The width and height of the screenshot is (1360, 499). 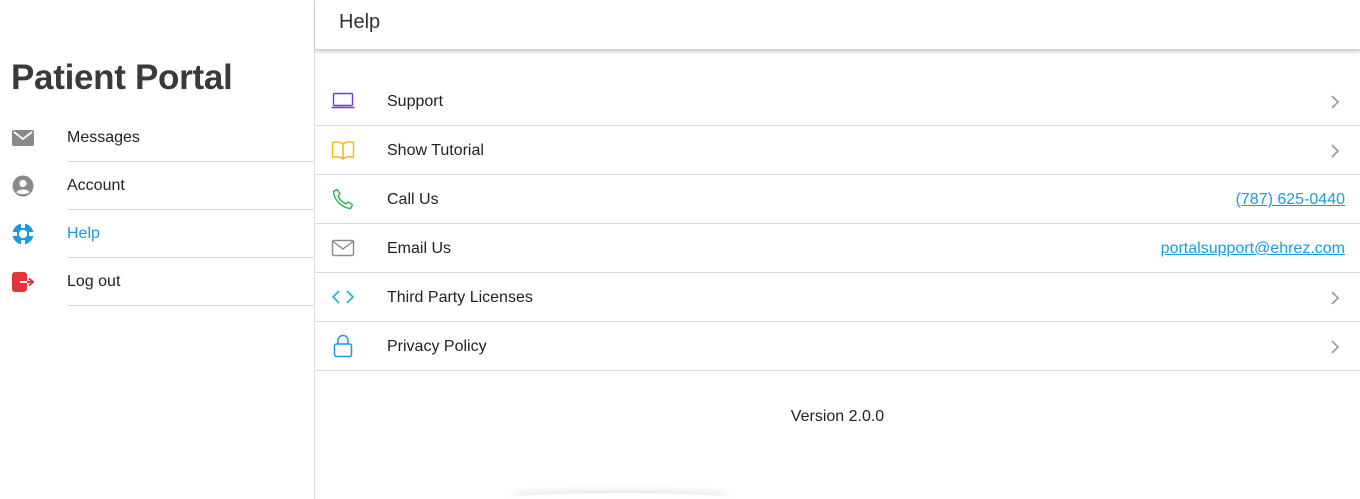 I want to click on version-text: Version 2.0.0, so click(x=837, y=416).